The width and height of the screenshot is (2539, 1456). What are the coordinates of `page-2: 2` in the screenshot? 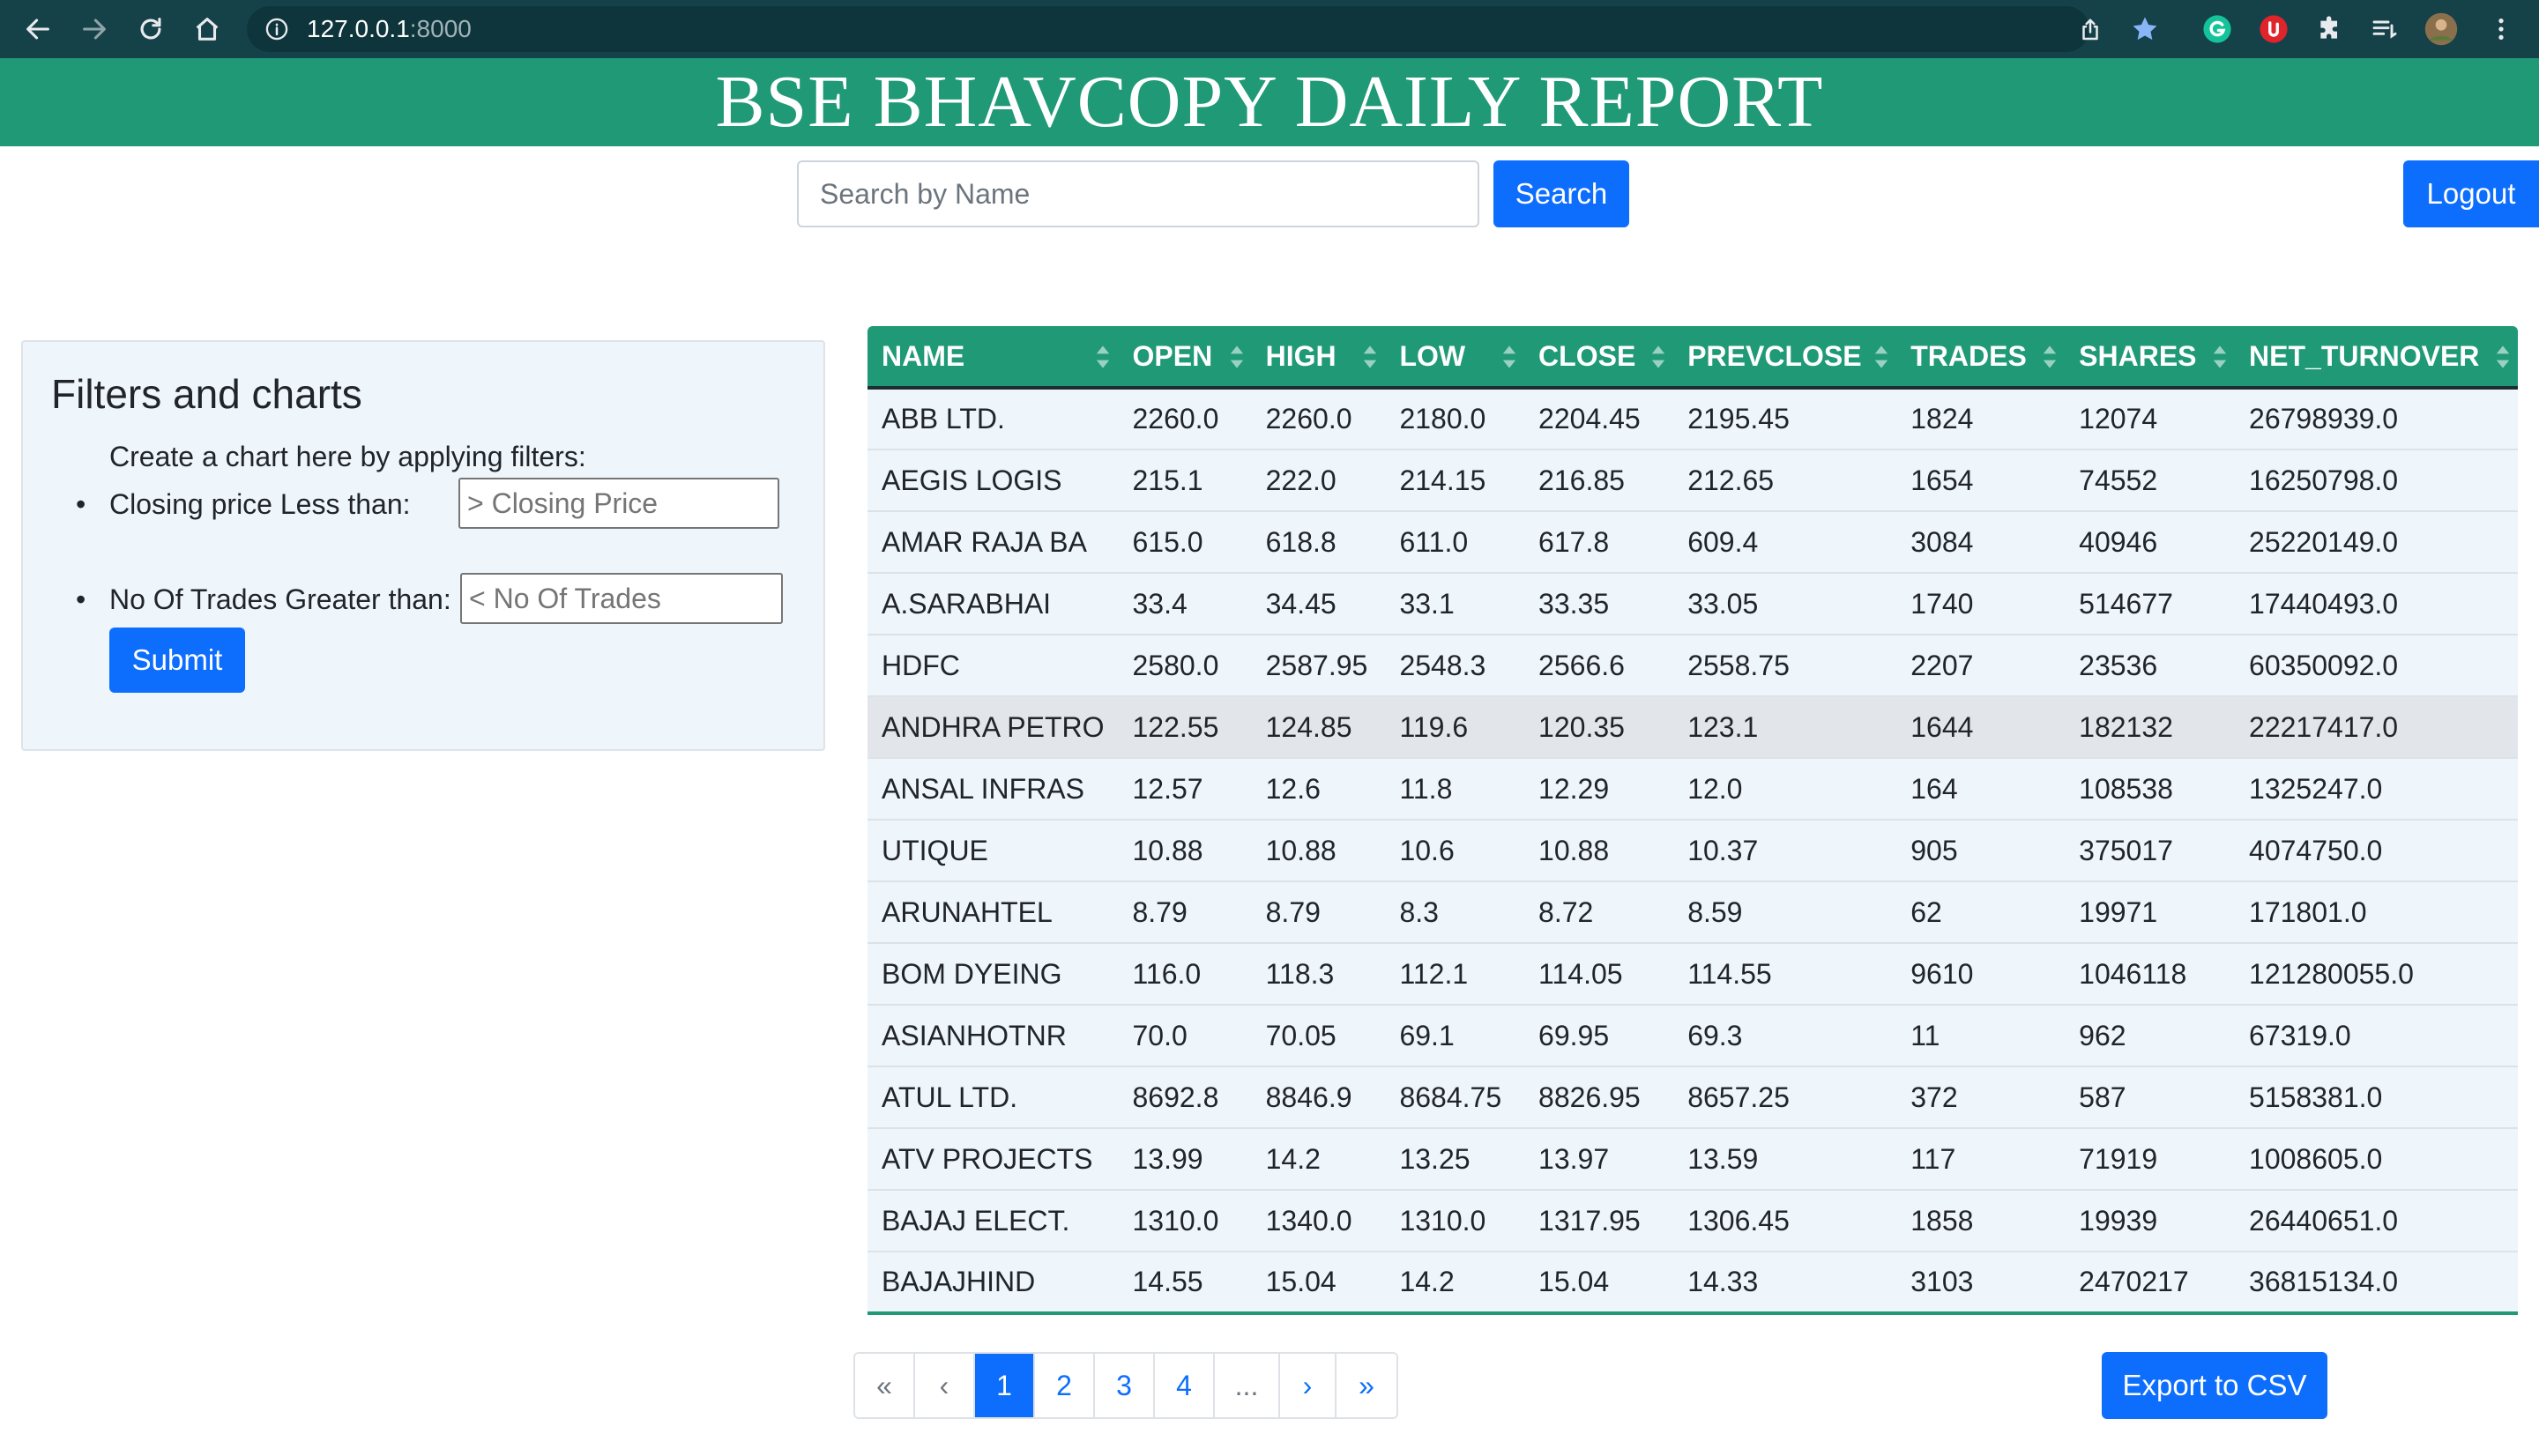 It's located at (1065, 1385).